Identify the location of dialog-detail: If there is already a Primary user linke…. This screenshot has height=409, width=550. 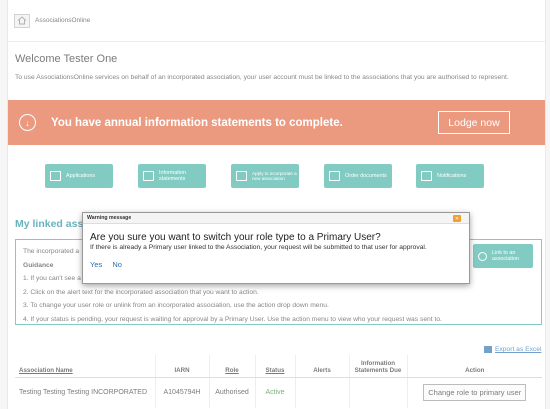
(258, 247).